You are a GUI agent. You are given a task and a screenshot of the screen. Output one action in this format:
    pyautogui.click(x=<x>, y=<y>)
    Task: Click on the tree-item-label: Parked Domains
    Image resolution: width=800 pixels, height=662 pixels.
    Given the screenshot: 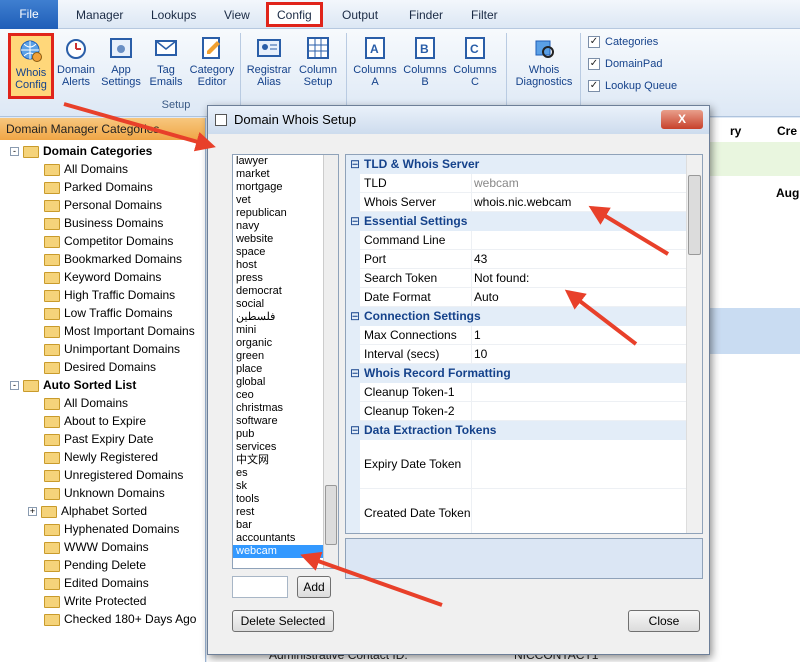 What is the action you would take?
    pyautogui.click(x=108, y=187)
    